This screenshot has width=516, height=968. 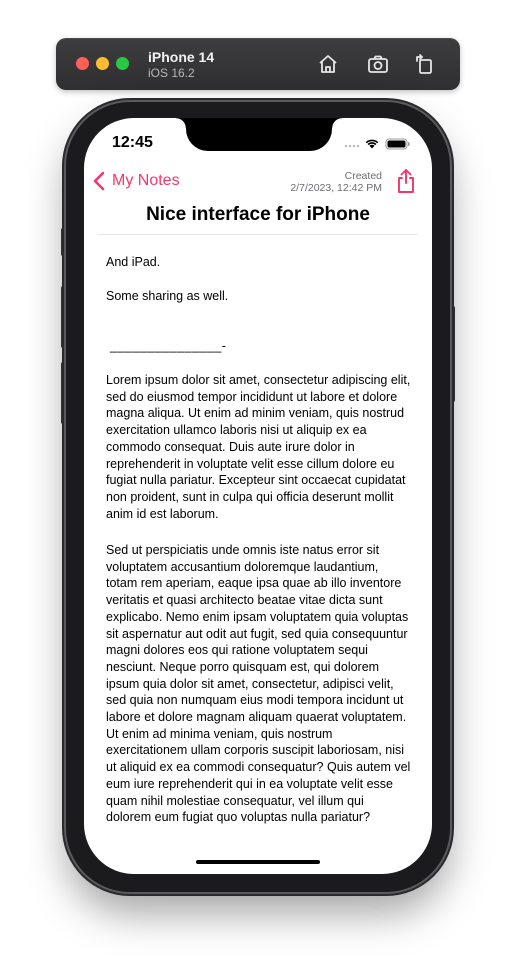 What do you see at coordinates (167, 296) in the screenshot?
I see `note-line-2: Some sharing as well.` at bounding box center [167, 296].